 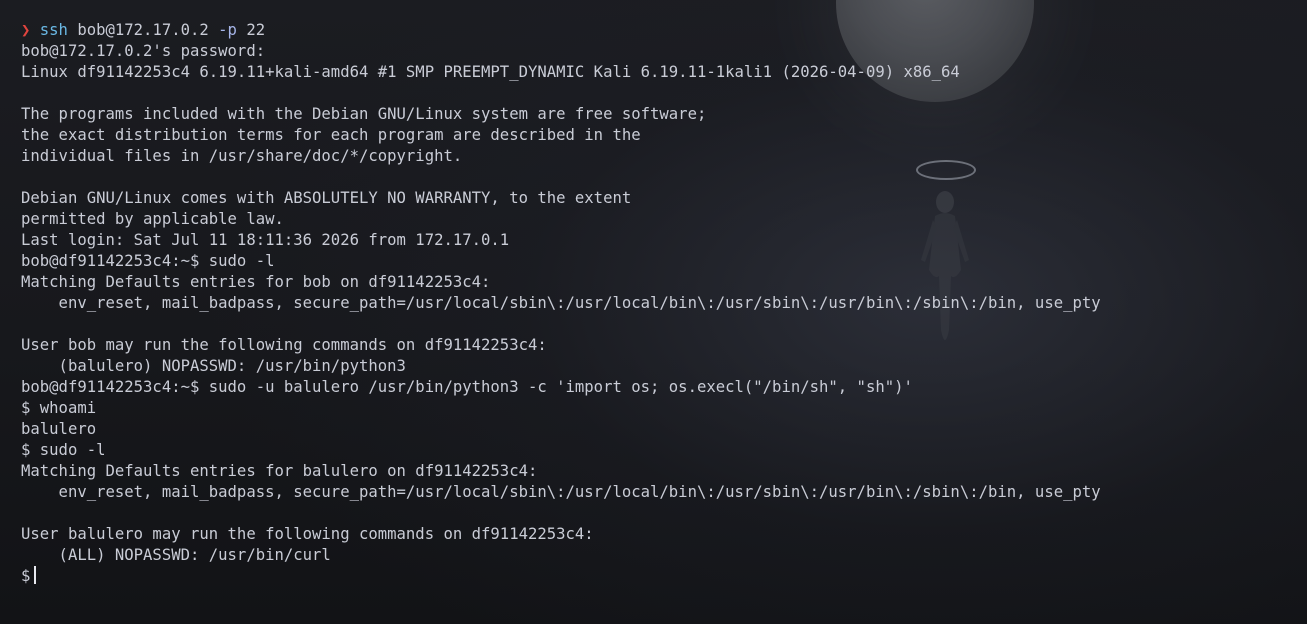 What do you see at coordinates (59, 429) in the screenshot?
I see `terminal-line: balulero` at bounding box center [59, 429].